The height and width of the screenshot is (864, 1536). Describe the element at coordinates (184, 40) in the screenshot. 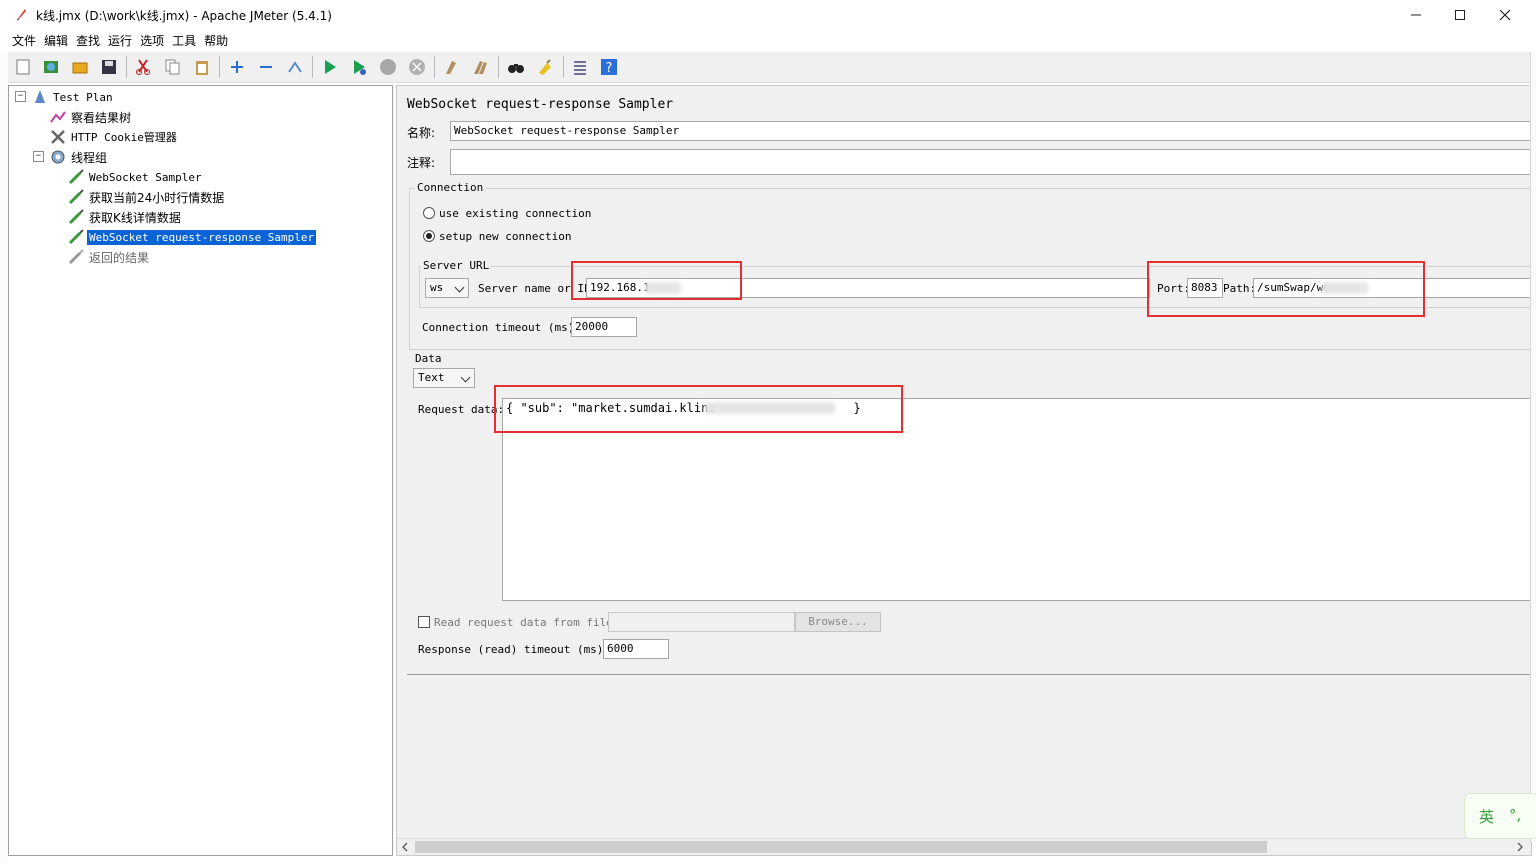

I see `menu-tools: 工具` at that location.